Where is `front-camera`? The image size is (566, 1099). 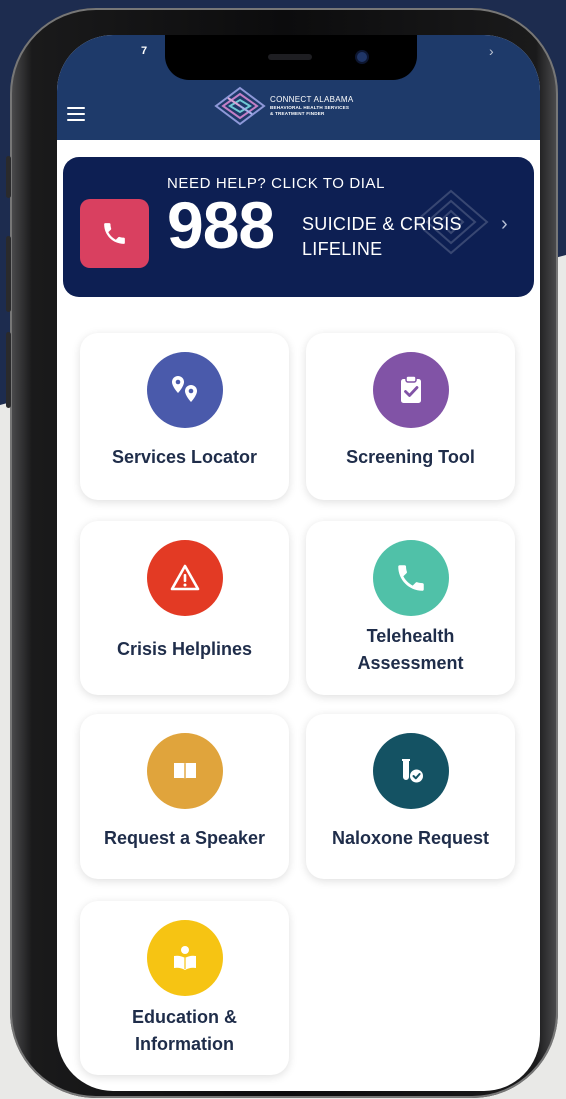
front-camera is located at coordinates (362, 57).